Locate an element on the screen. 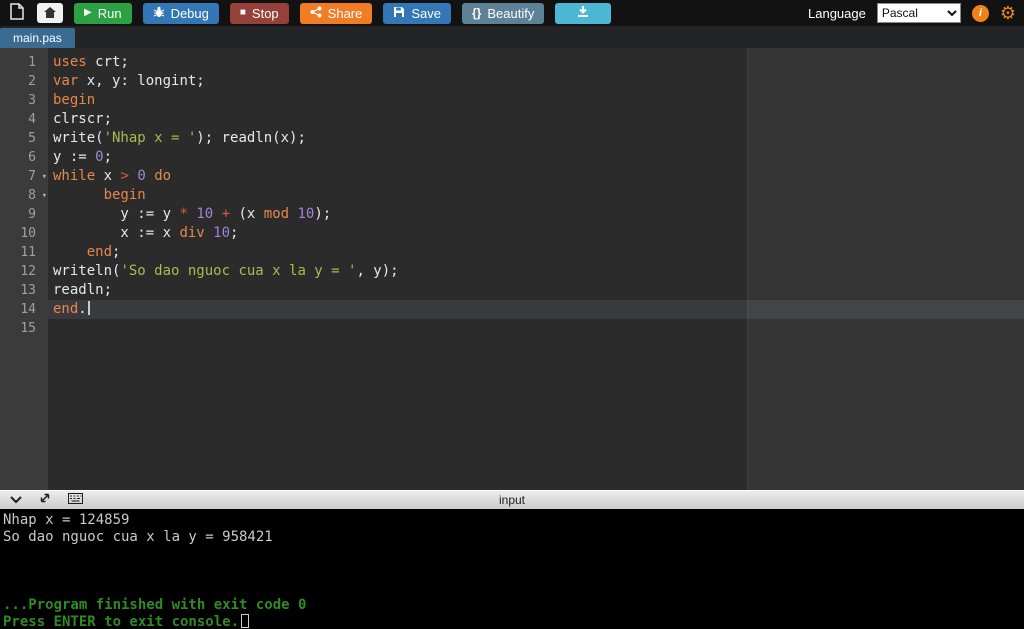 This screenshot has height=629, width=1024. stop-button-label: Stop is located at coordinates (265, 13).